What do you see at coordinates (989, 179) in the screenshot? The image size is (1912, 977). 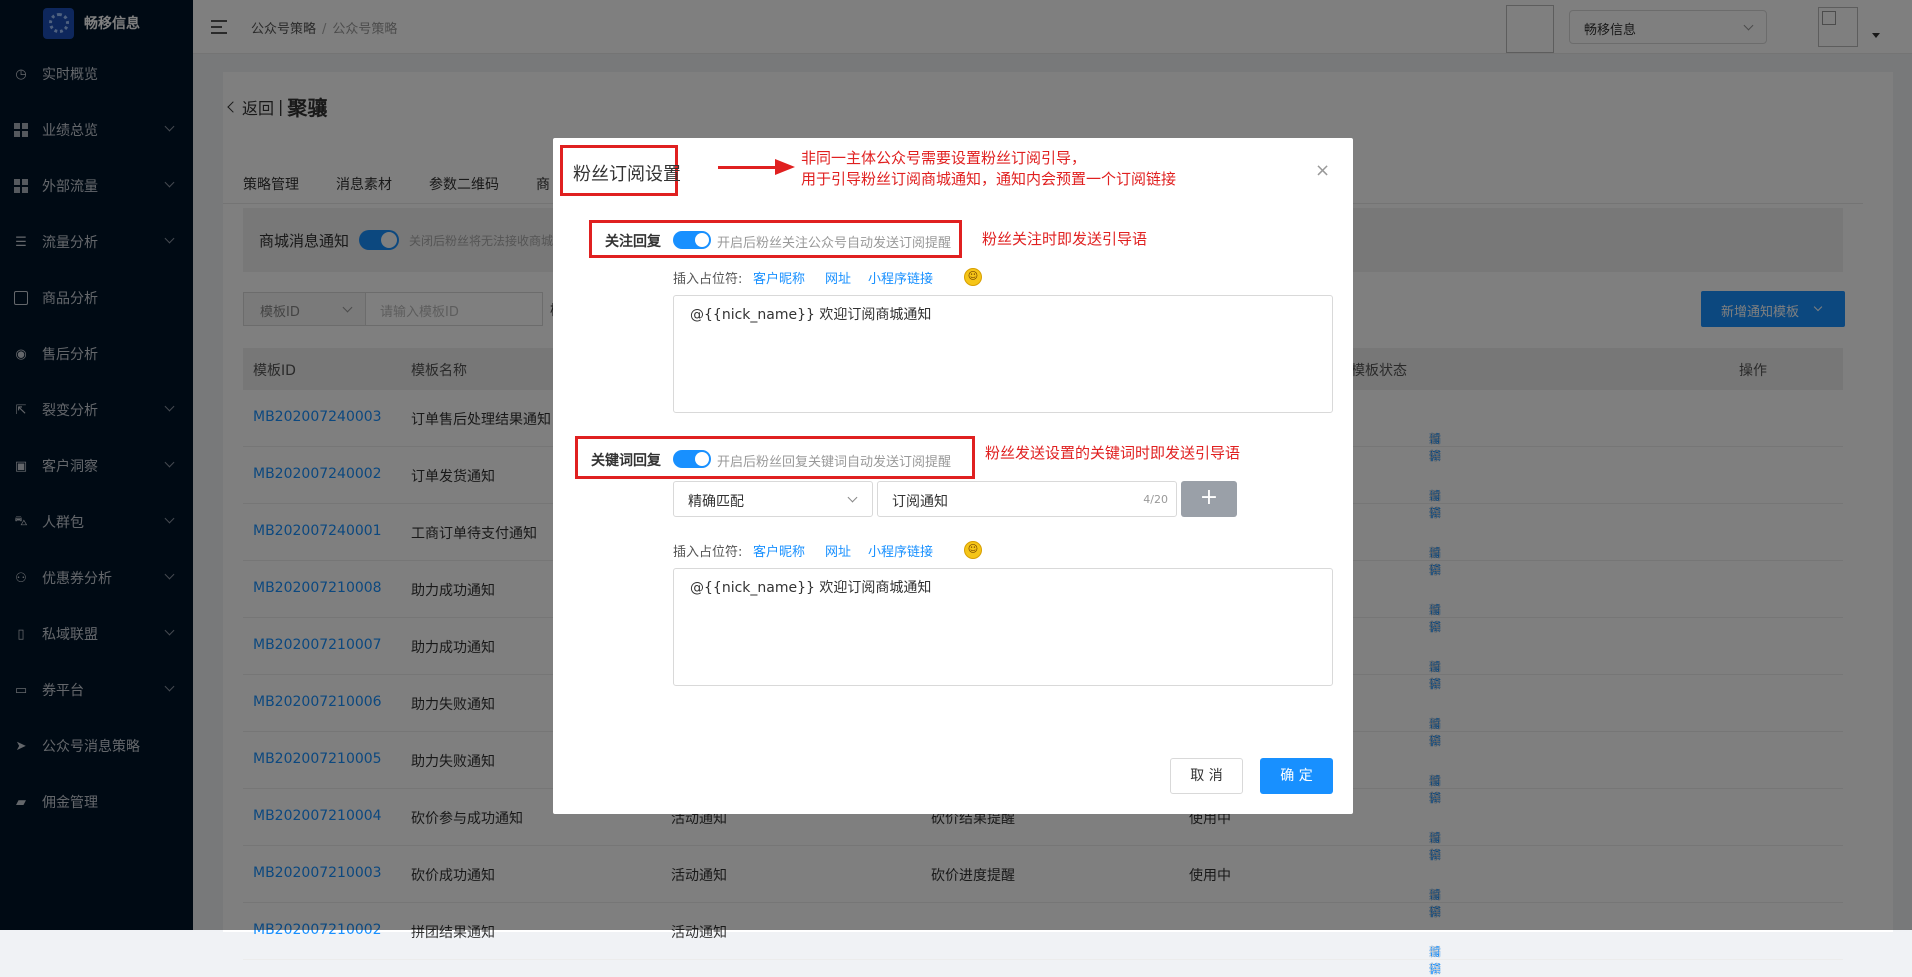 I see `annotation-line: 用于引导粉丝订阅商城通知，通知内会预置一个订阅链接` at bounding box center [989, 179].